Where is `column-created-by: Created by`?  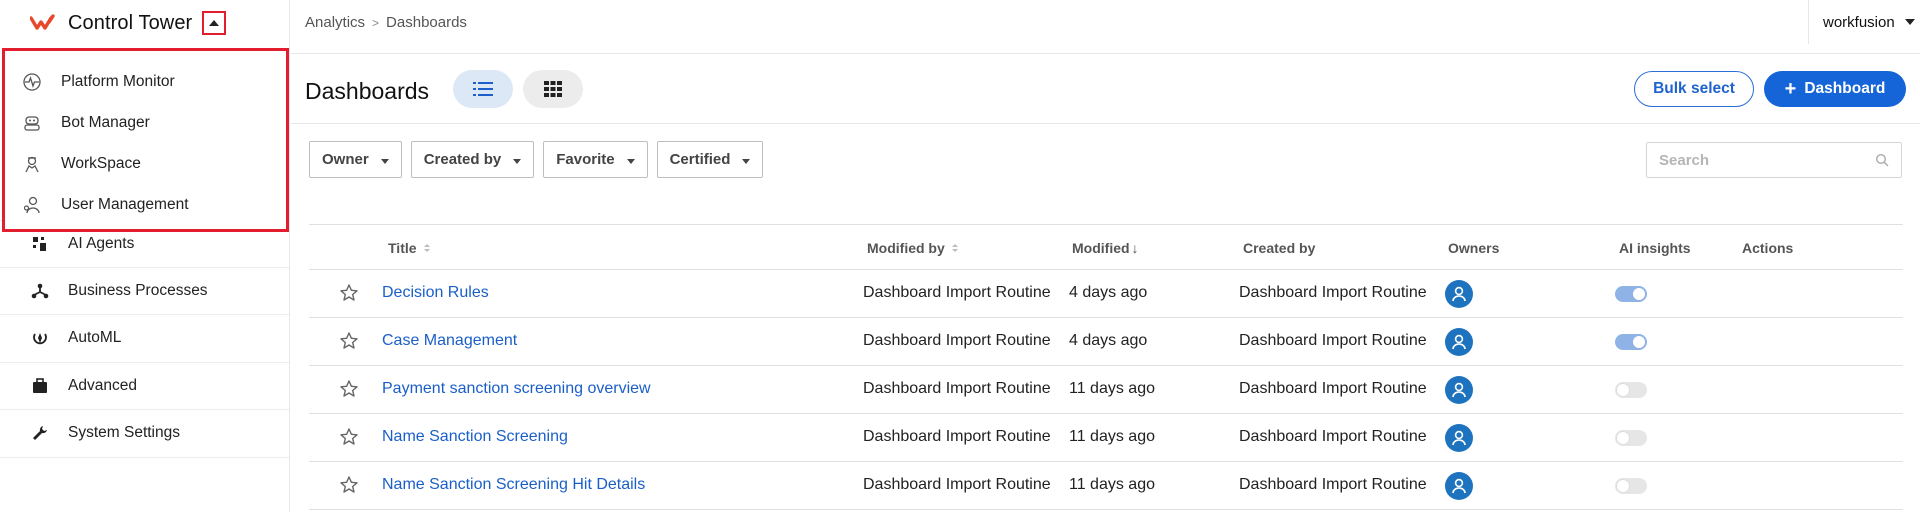 column-created-by: Created by is located at coordinates (1279, 248).